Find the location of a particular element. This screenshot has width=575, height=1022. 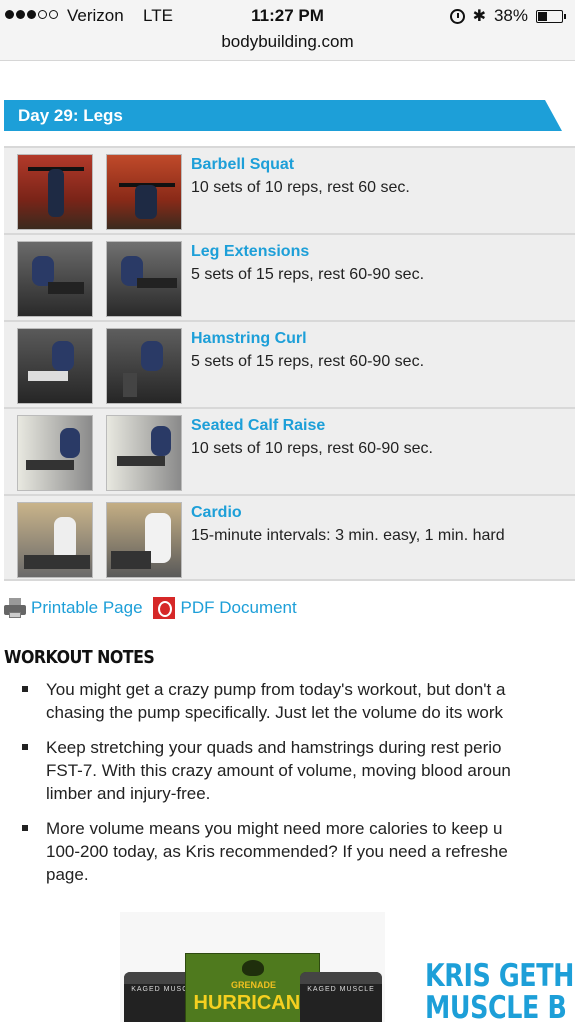

bluetooth-icon: ✱ is located at coordinates (479, 16).